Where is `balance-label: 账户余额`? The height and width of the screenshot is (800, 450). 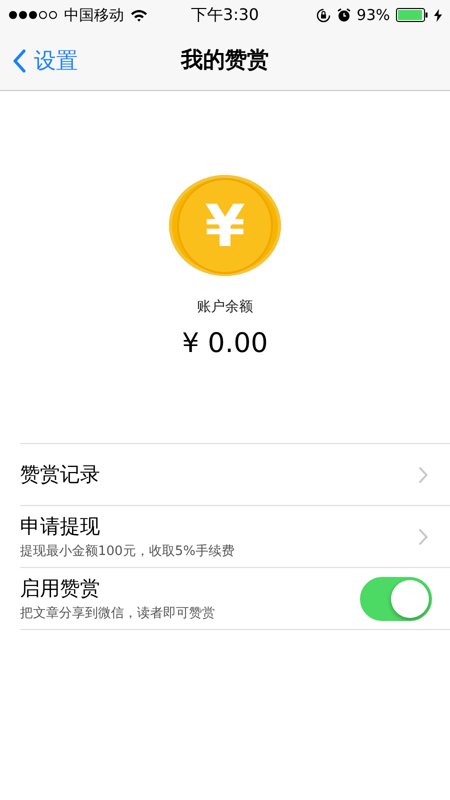
balance-label: 账户余额 is located at coordinates (225, 307).